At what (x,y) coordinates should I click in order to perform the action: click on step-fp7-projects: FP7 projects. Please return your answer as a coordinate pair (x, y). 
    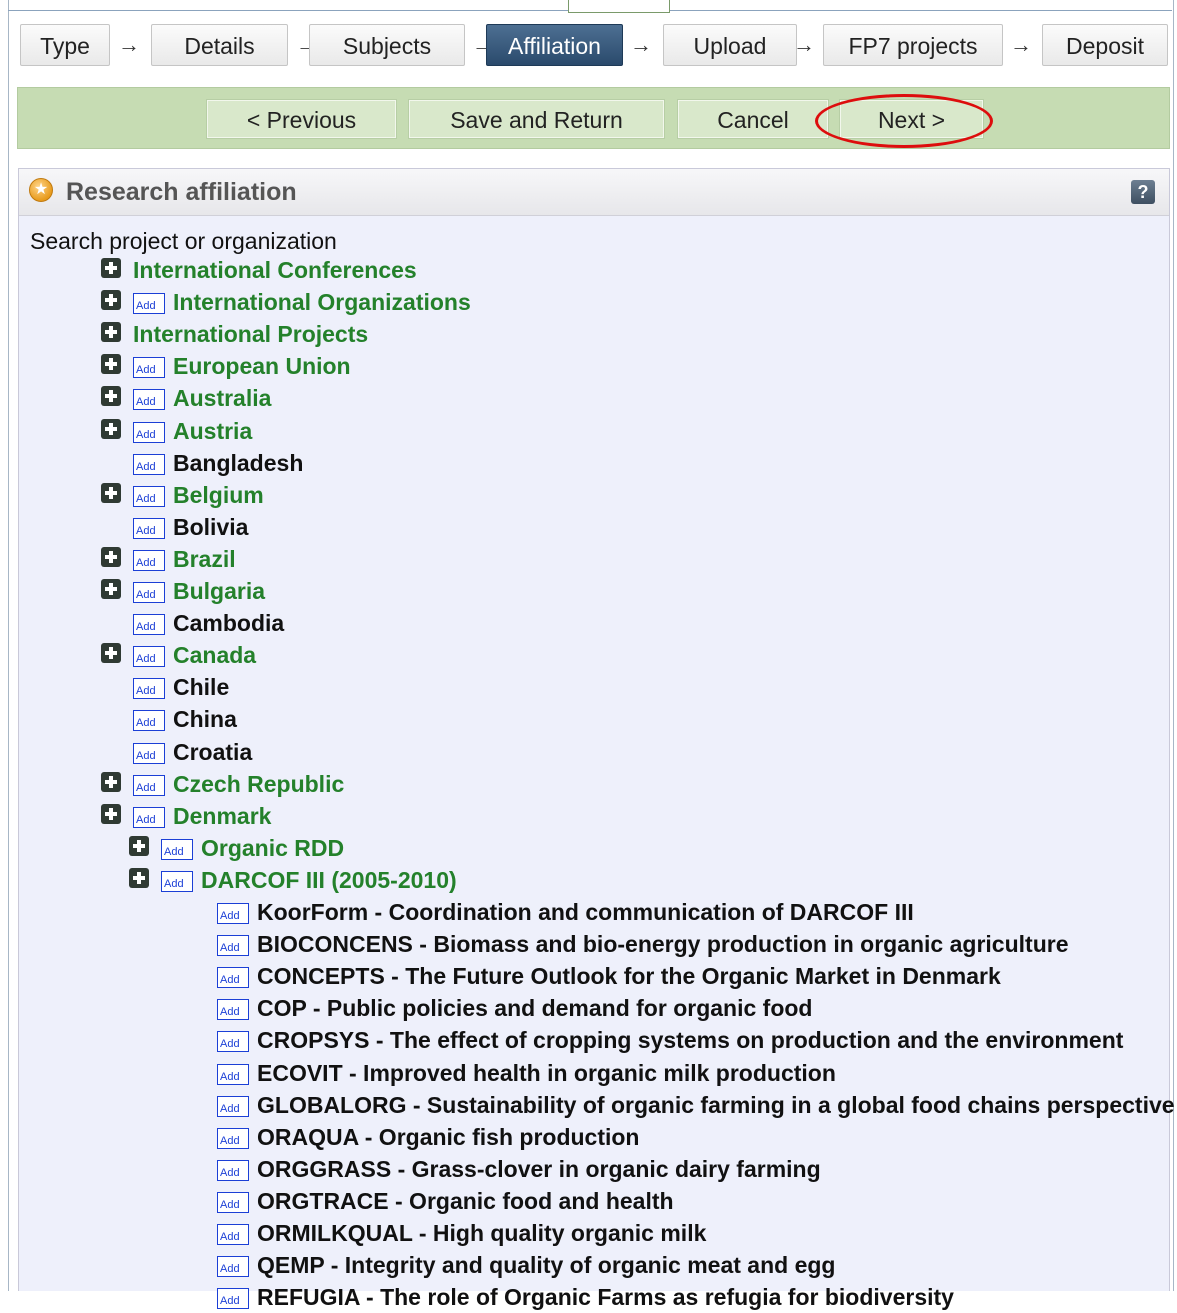
    Looking at the image, I should click on (913, 45).